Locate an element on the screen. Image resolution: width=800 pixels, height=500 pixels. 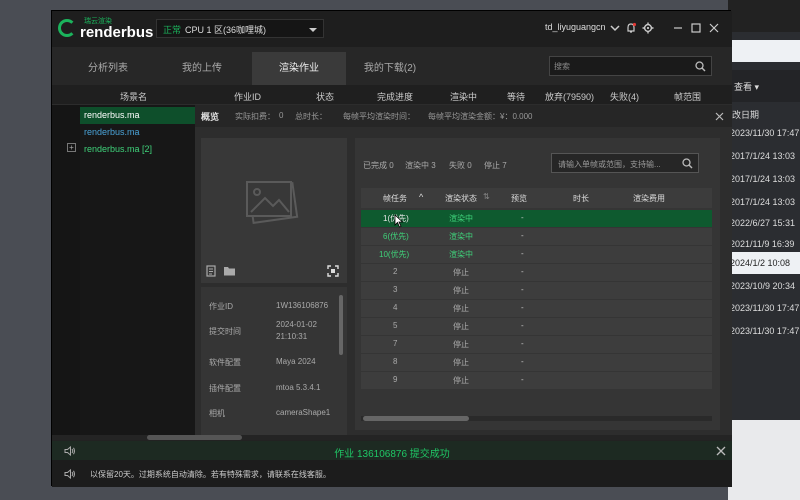
column-progress: 完成进度 is located at coordinates (395, 96).